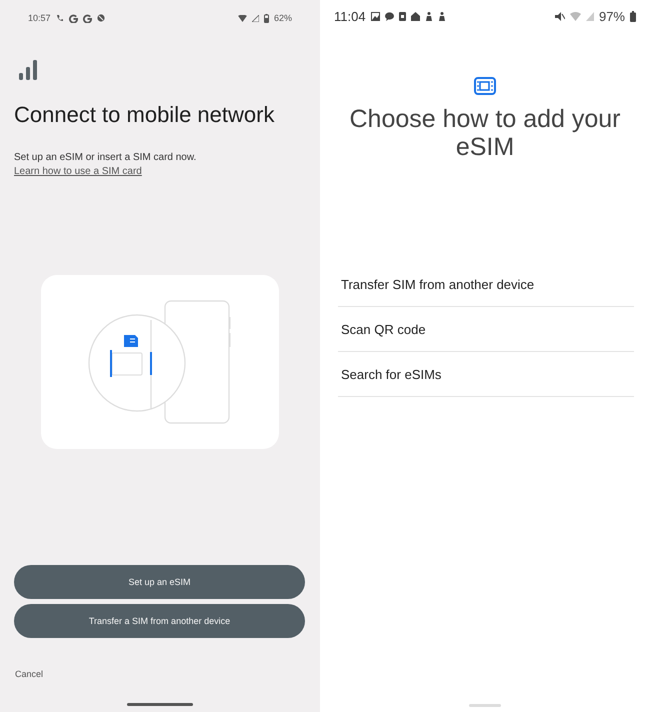 The width and height of the screenshot is (650, 712). Describe the element at coordinates (559, 16) in the screenshot. I see `mute-icon` at that location.